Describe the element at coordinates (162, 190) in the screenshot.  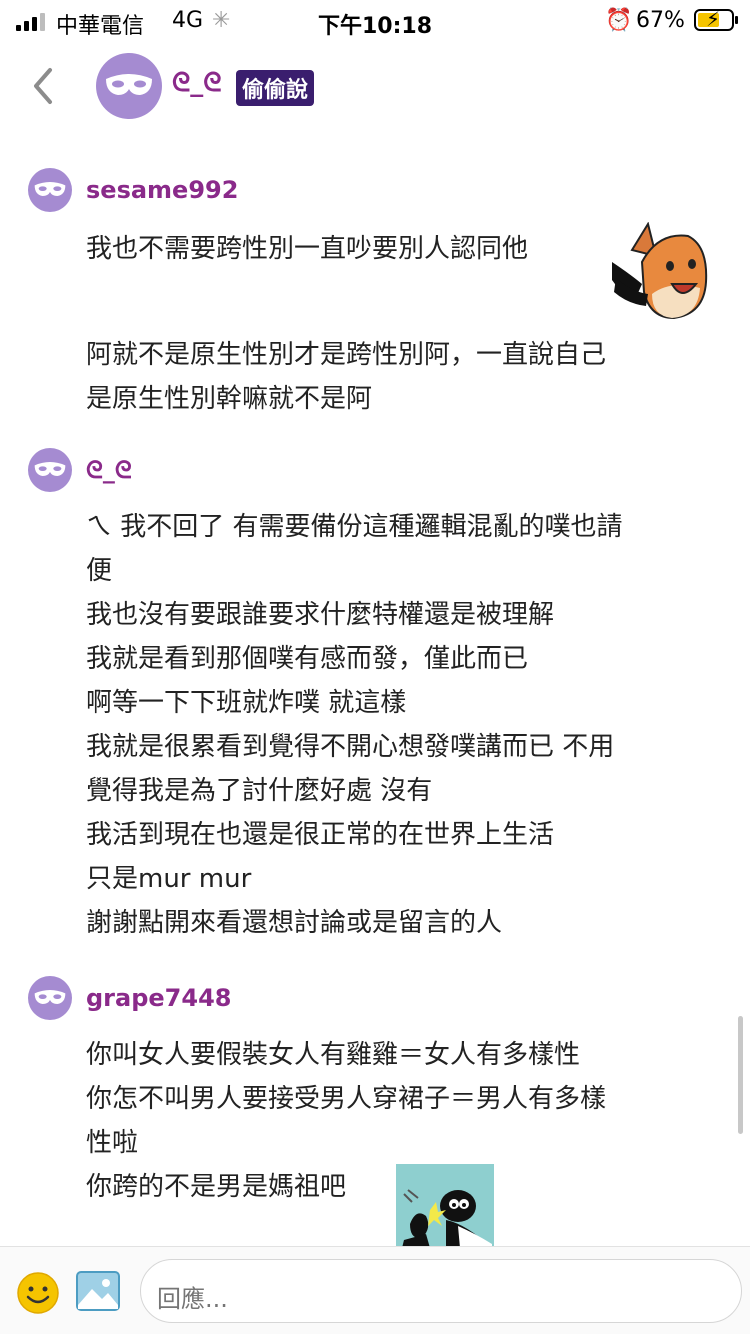
I see `response-username: sesame992` at that location.